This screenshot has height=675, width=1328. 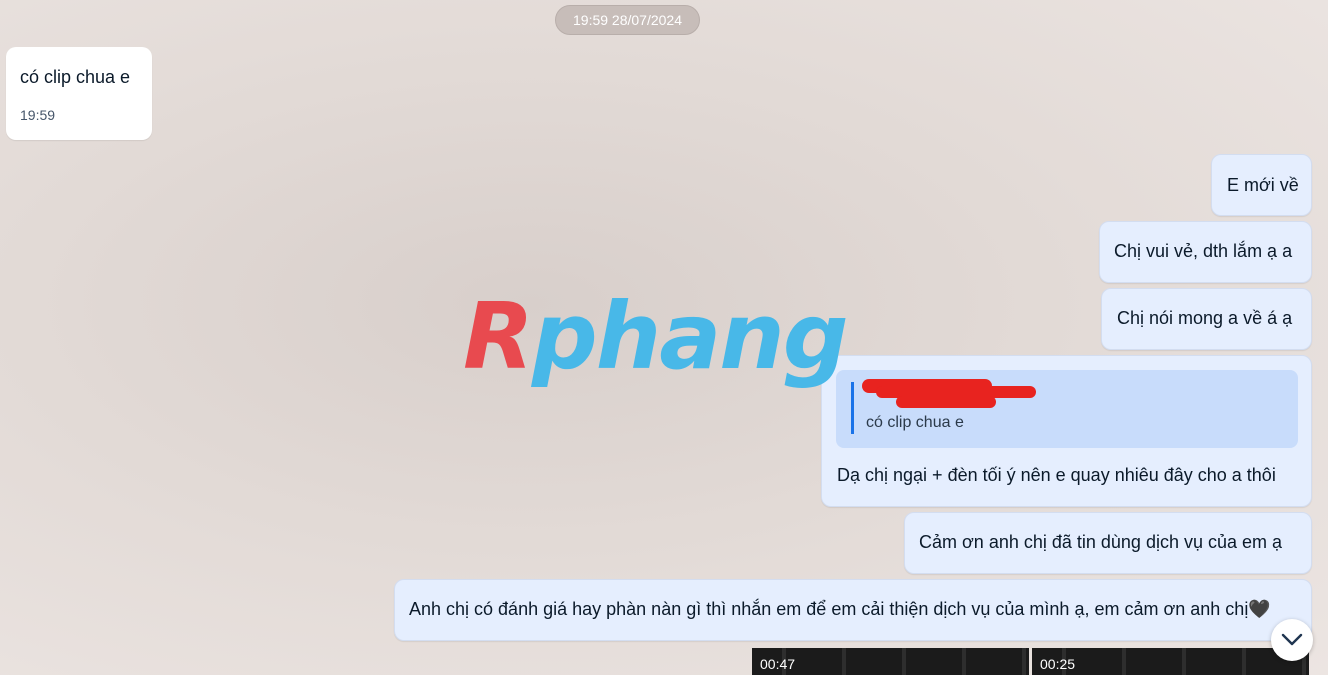 I want to click on chevron-down-icon, so click(x=1292, y=639).